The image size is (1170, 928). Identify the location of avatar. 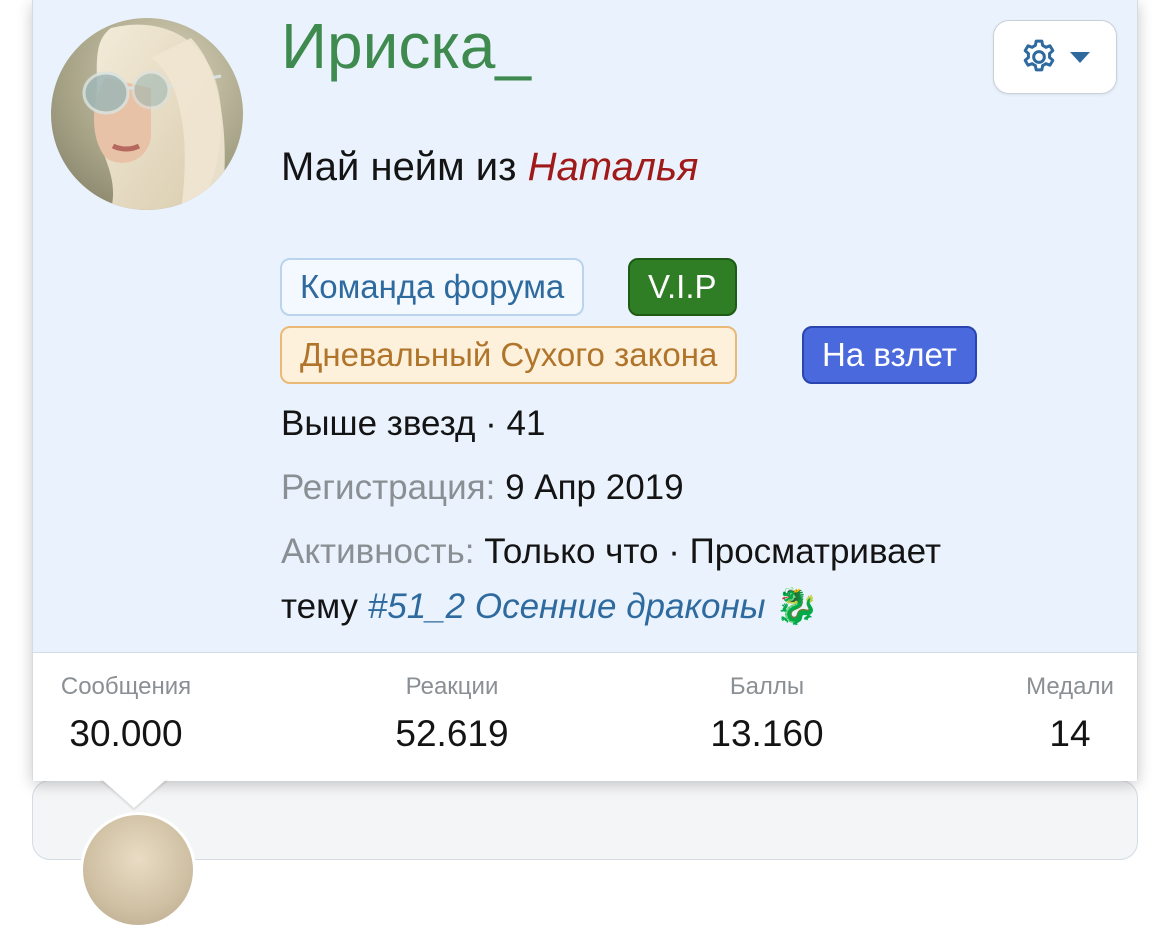
(147, 114).